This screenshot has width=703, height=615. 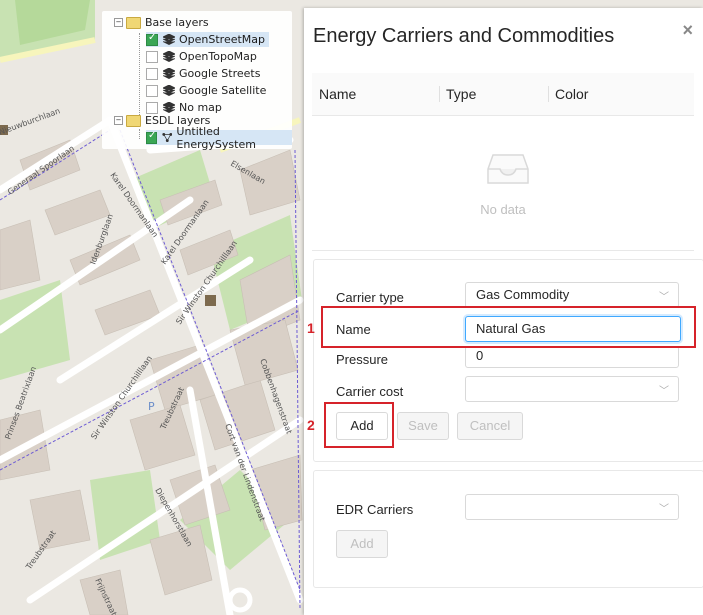 I want to click on poi-icon, so click(x=210, y=300).